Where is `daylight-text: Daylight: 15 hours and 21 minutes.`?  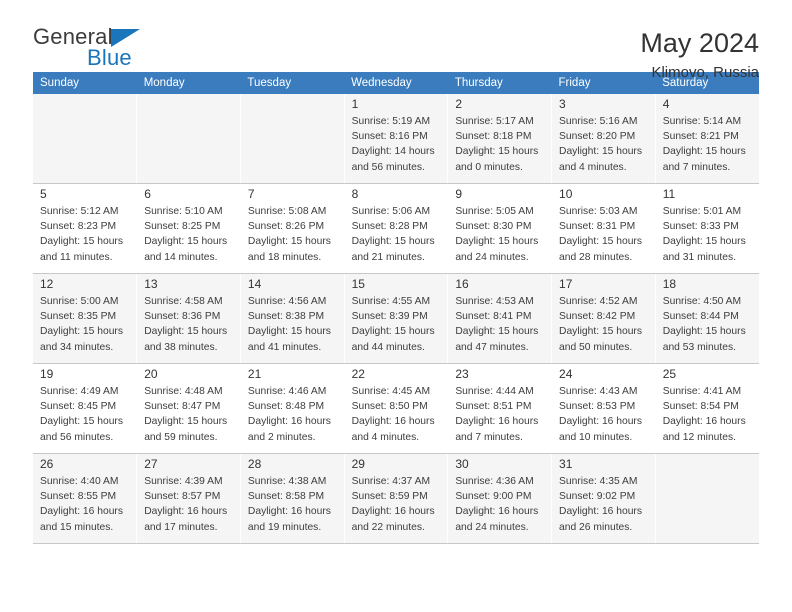 daylight-text: Daylight: 15 hours and 21 minutes. is located at coordinates (393, 249).